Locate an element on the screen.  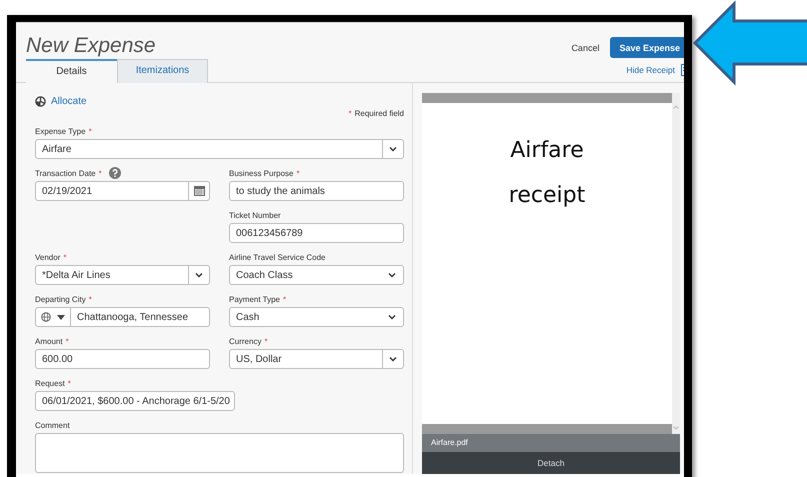
allocate-link: Allocate is located at coordinates (69, 101).